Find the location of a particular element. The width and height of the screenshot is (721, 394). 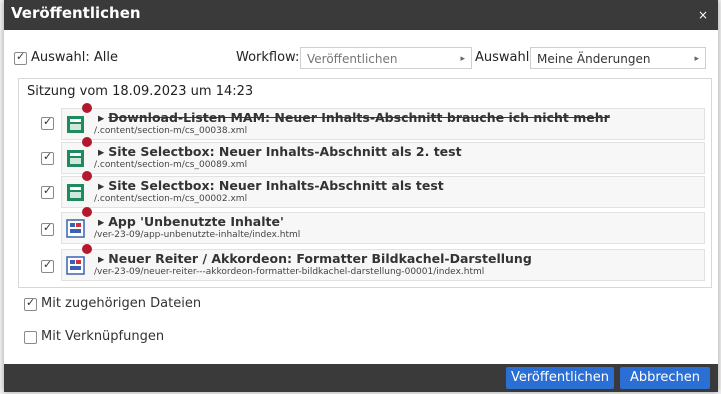

links-label: Mit Verknüpfungen is located at coordinates (103, 336).